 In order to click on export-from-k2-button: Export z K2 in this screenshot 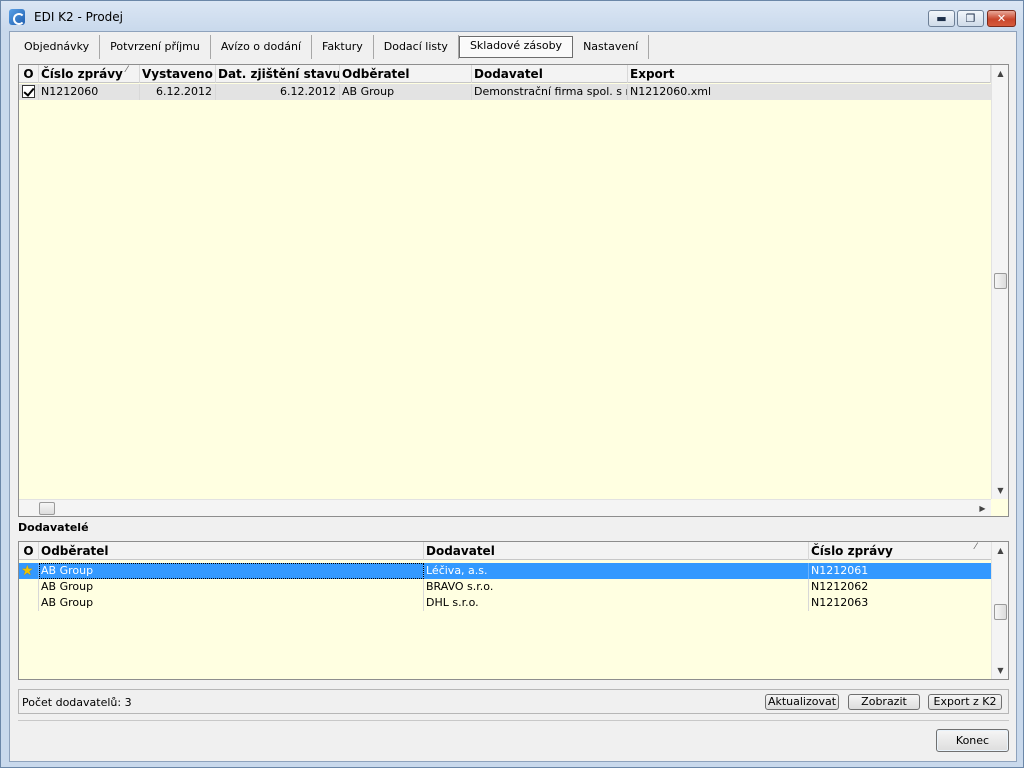, I will do `click(965, 702)`.